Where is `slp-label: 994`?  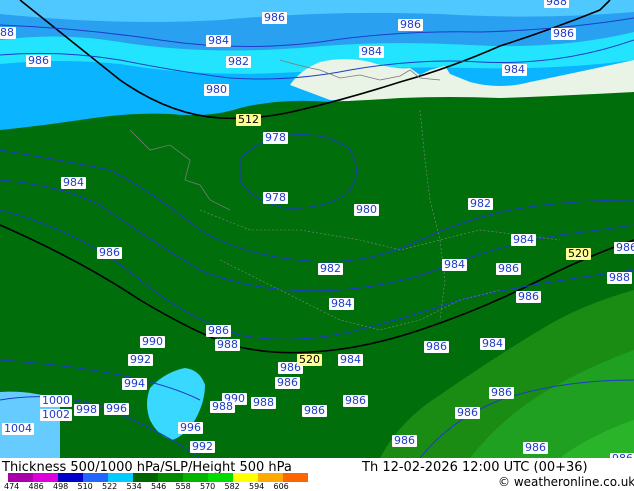
slp-label: 994 is located at coordinates (134, 383).